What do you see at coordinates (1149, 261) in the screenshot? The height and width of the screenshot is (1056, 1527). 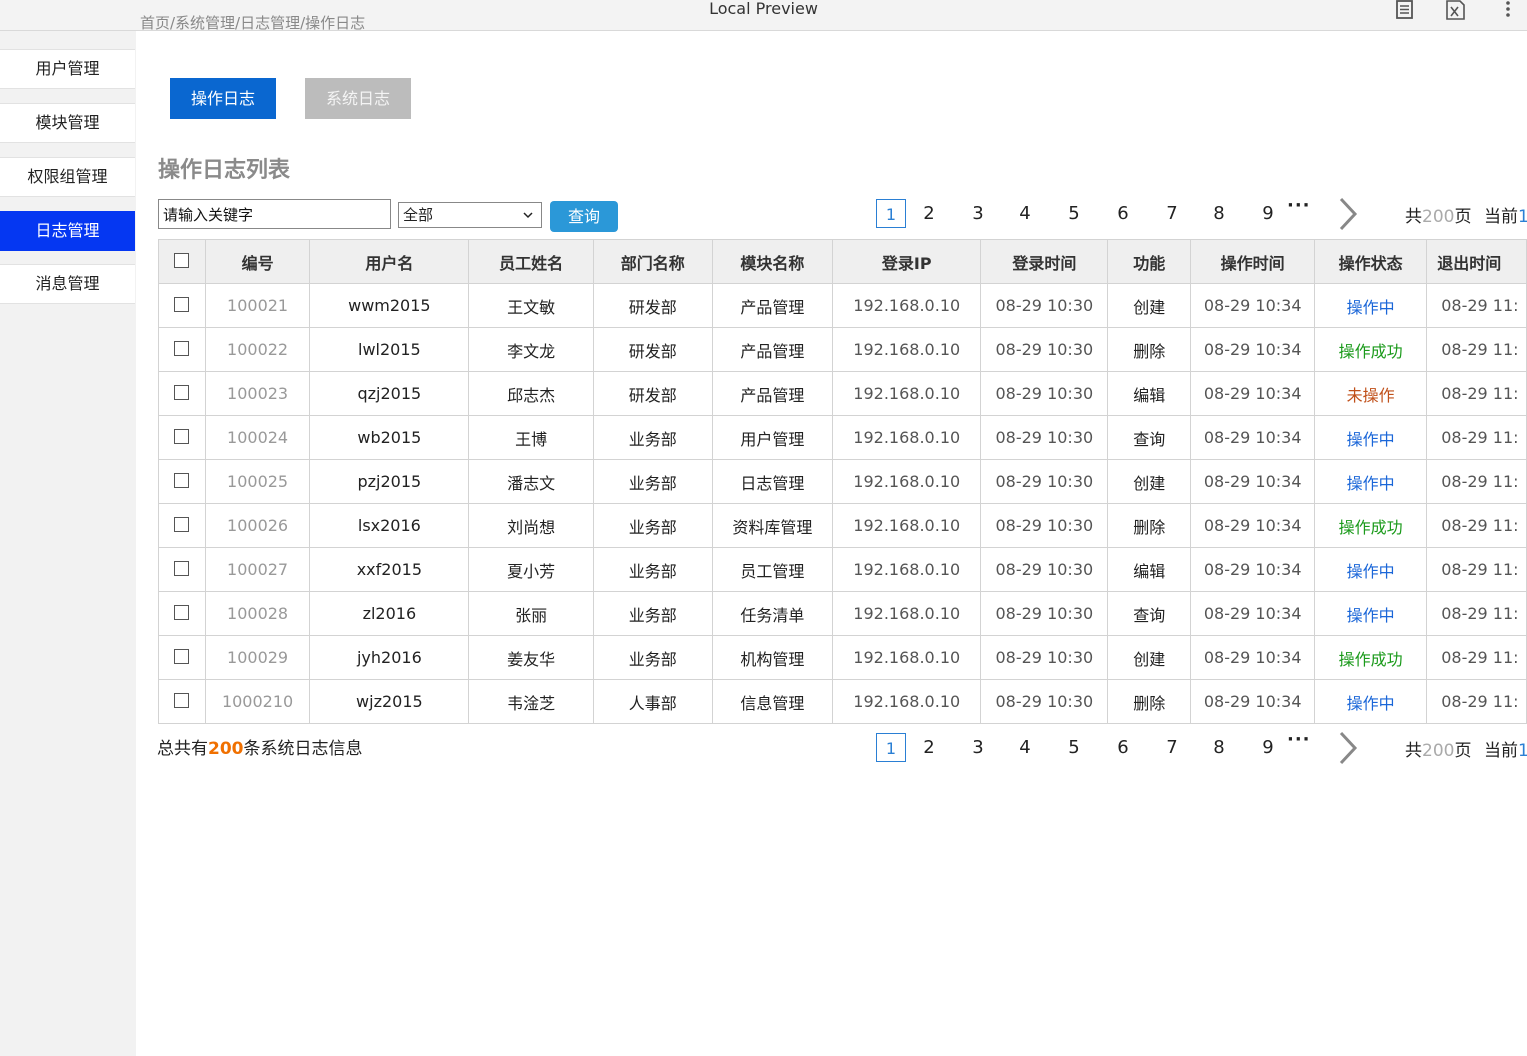 I see `header-function: 功能` at bounding box center [1149, 261].